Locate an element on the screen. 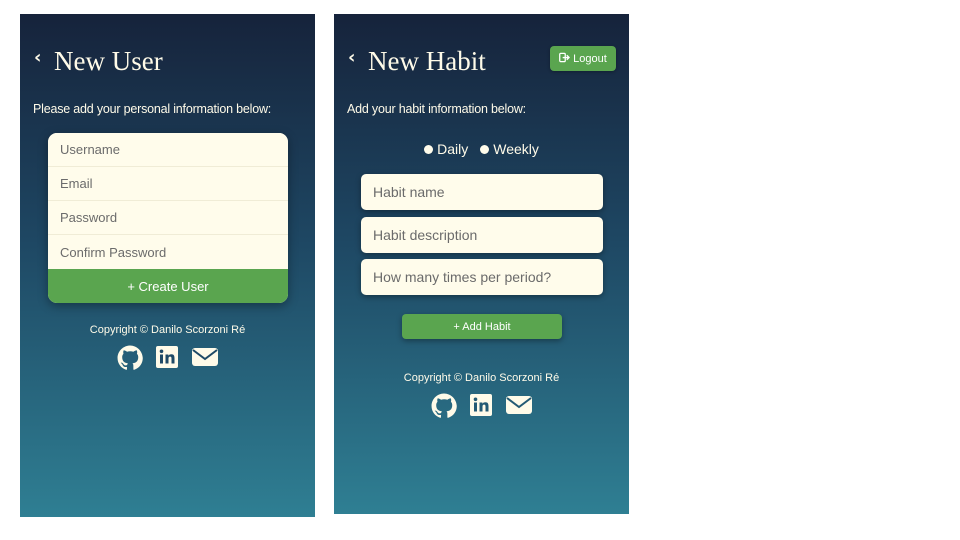 The width and height of the screenshot is (960, 540). instructions-text: Add your habit information below: is located at coordinates (436, 109).